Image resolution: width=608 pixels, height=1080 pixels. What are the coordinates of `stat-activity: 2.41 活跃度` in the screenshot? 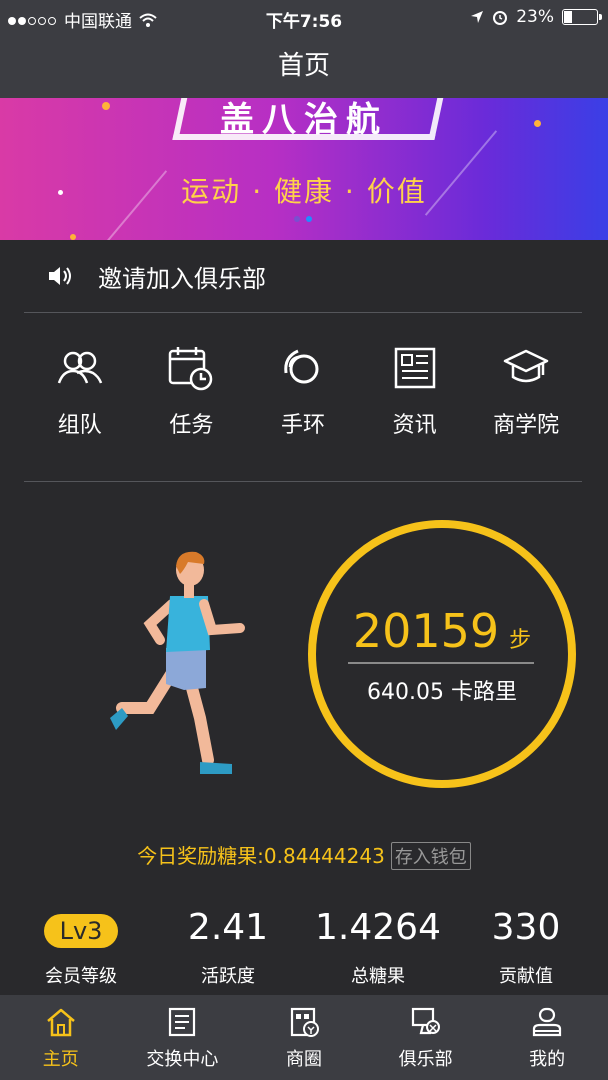 It's located at (228, 946).